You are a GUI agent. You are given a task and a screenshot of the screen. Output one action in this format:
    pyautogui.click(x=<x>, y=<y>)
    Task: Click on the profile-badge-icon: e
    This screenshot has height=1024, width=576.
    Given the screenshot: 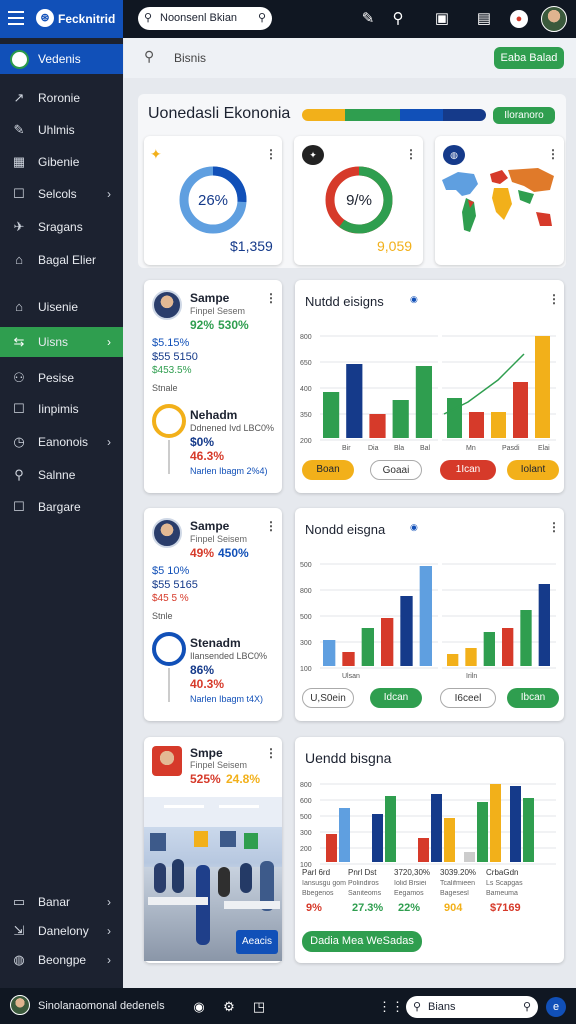 What is the action you would take?
    pyautogui.click(x=556, y=1007)
    